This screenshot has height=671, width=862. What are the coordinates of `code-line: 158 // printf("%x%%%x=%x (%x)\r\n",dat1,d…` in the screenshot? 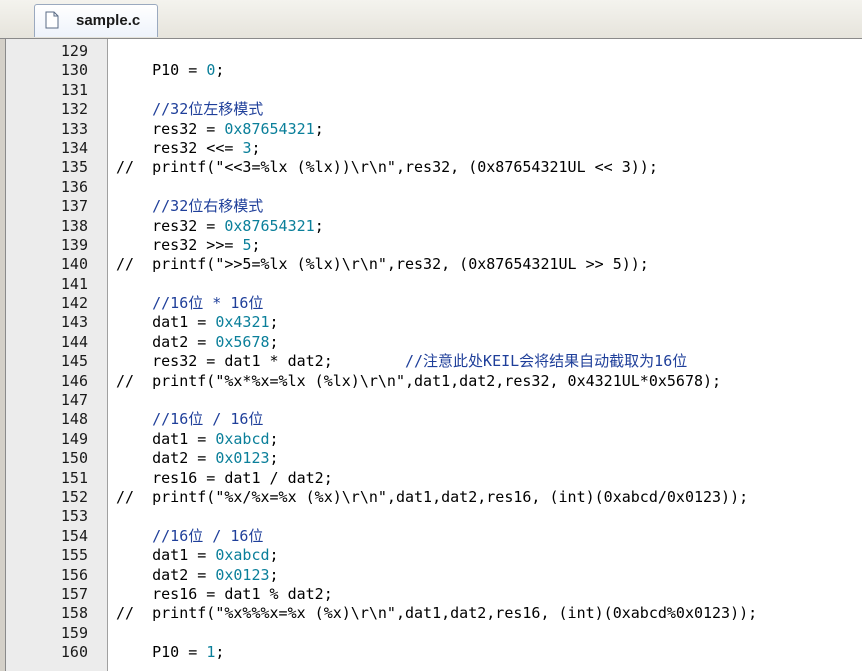 It's located at (434, 613).